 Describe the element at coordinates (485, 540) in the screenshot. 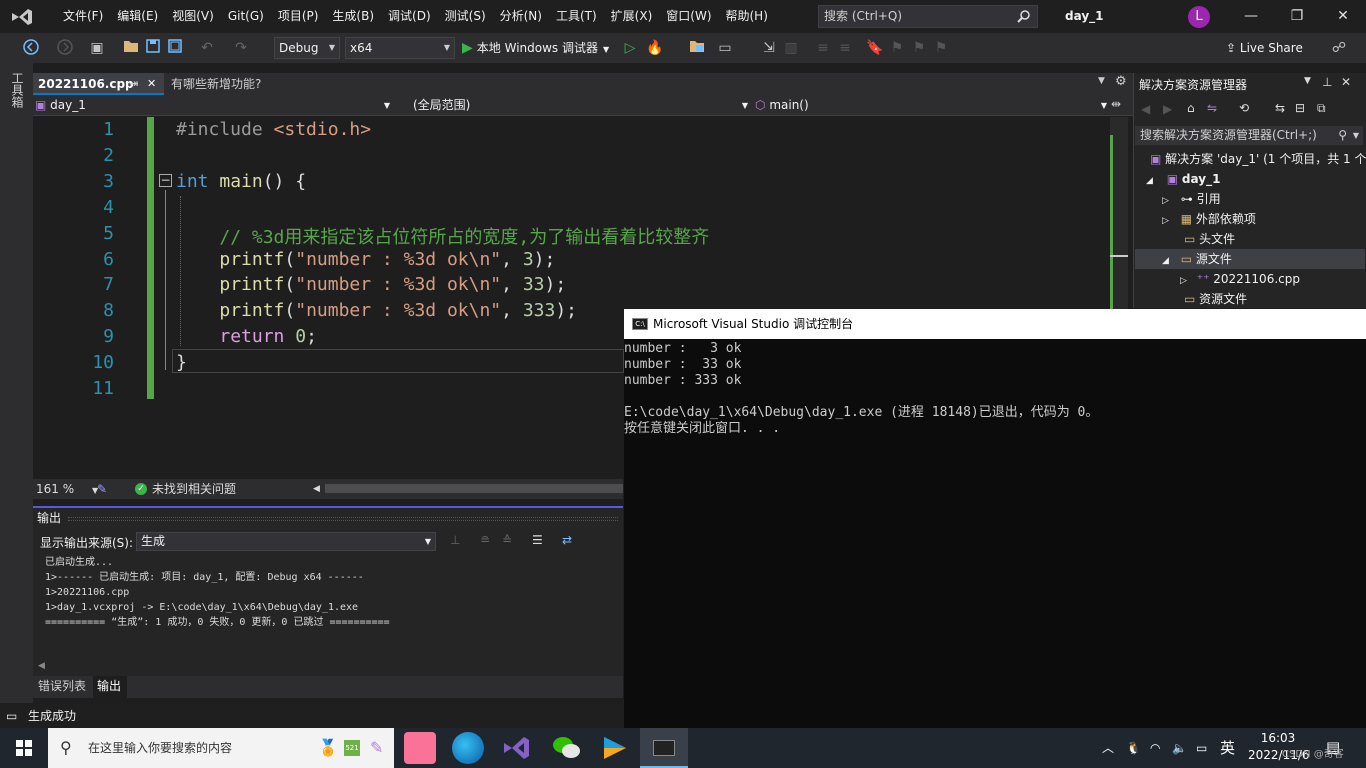

I see `prev-message-icon: ≘` at that location.